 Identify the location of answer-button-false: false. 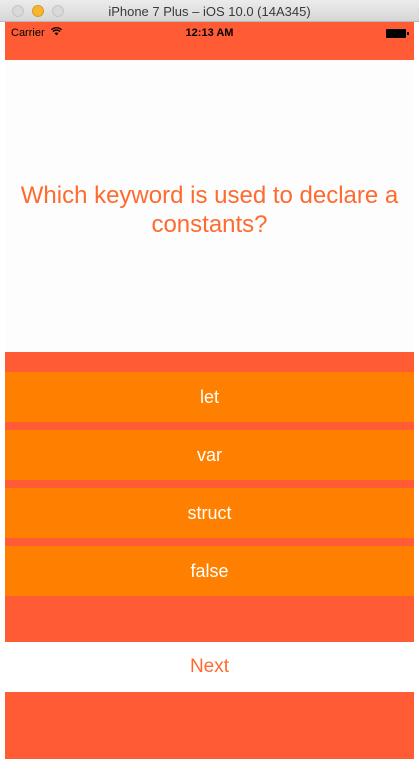
(209, 571).